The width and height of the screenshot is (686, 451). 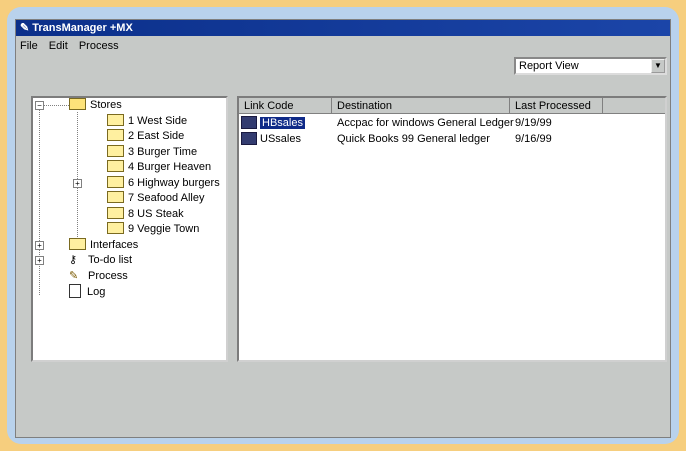 What do you see at coordinates (96, 292) in the screenshot?
I see `tree-node-label: Log` at bounding box center [96, 292].